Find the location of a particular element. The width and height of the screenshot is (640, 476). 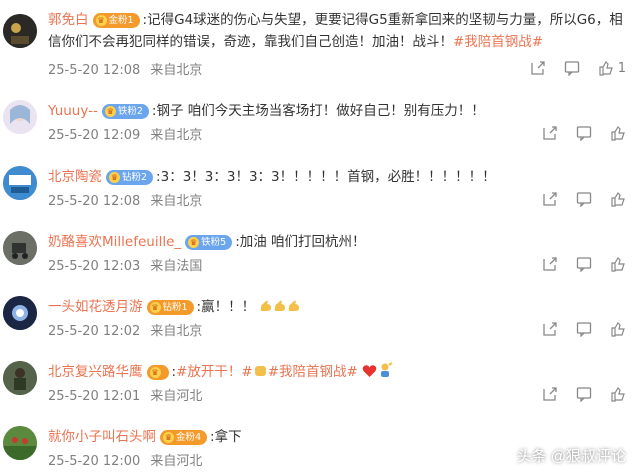

comment-meta: 25-5-20 12:09 来自北京 is located at coordinates (125, 133).